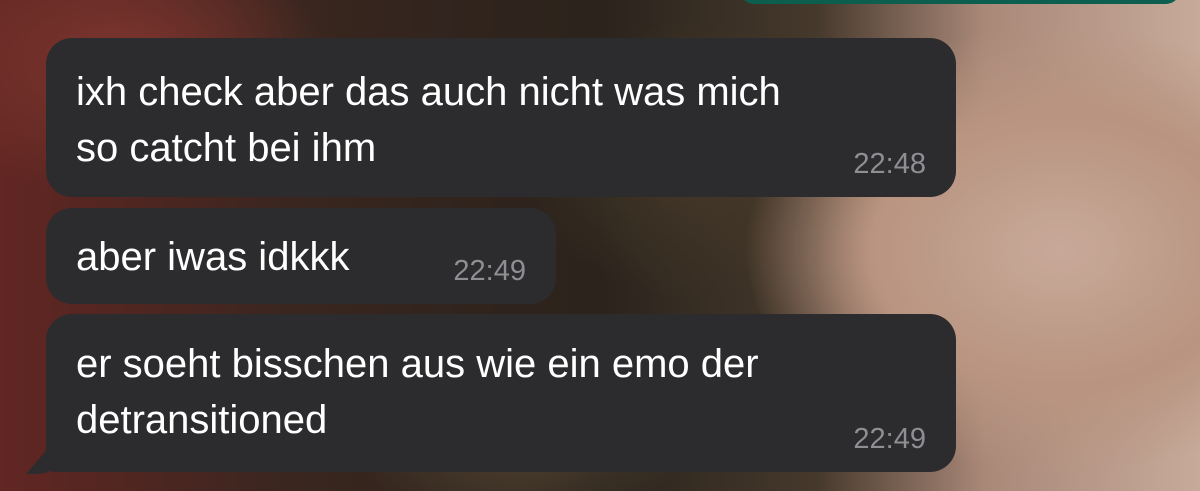 This screenshot has width=1200, height=491. Describe the element at coordinates (213, 257) in the screenshot. I see `message-text: aber iwas idkkk` at that location.